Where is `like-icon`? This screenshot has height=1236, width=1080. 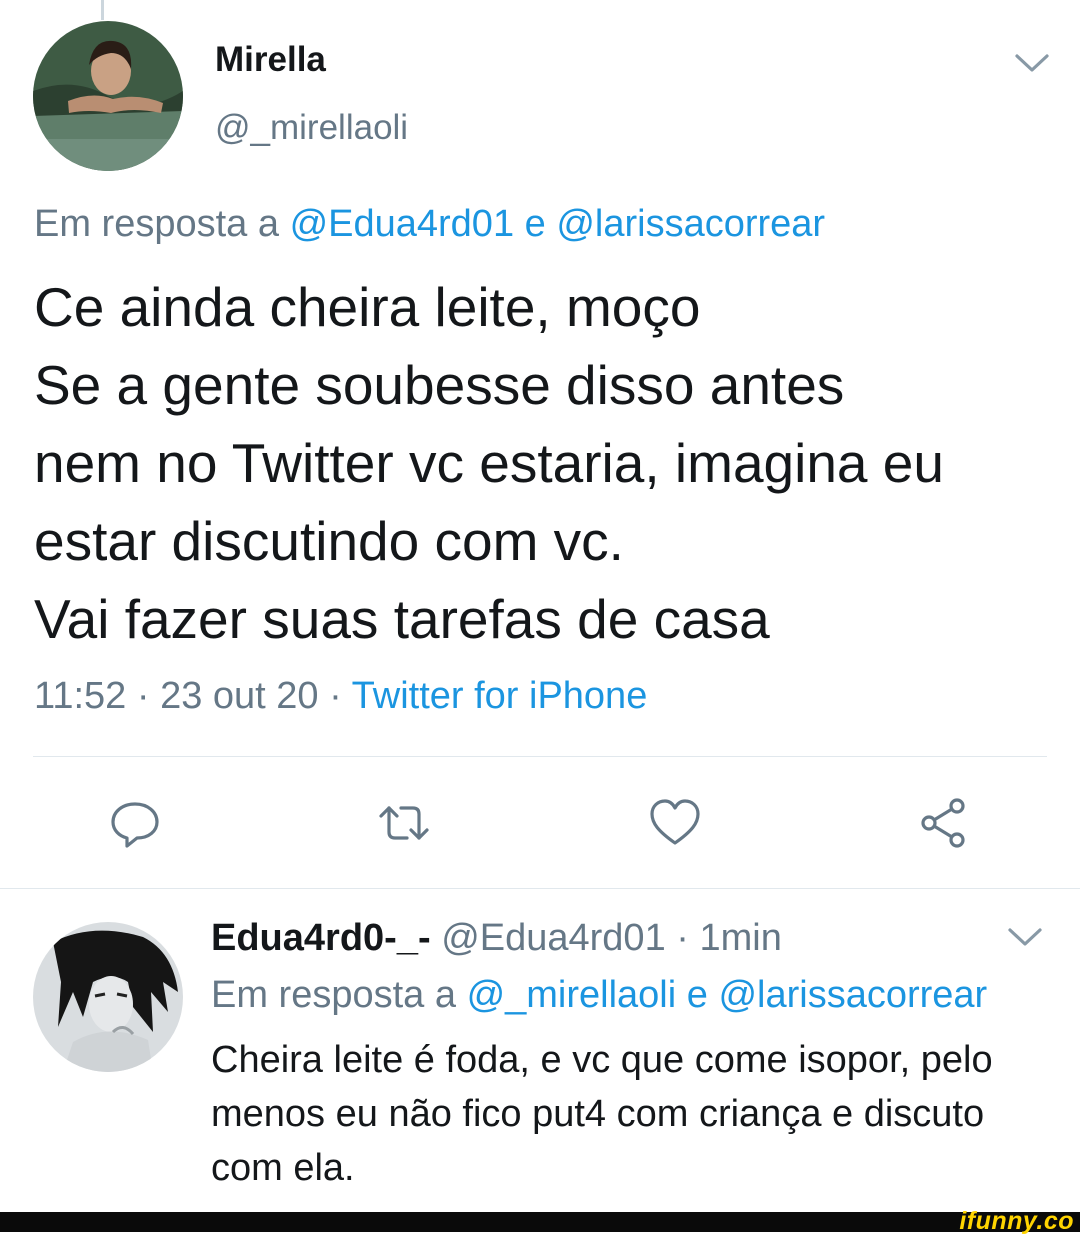 like-icon is located at coordinates (675, 822).